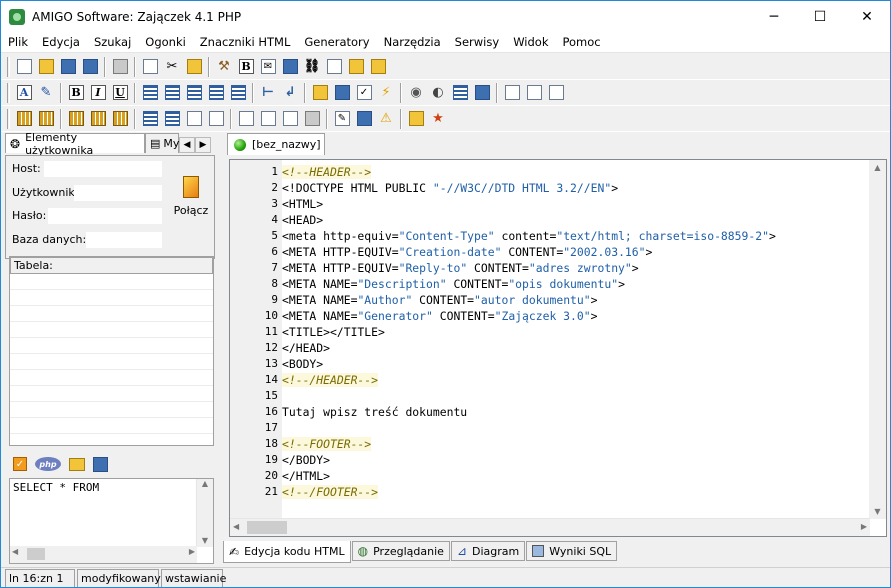 This screenshot has width=891, height=588. I want to click on editor-scroll-thumb, so click(267, 527).